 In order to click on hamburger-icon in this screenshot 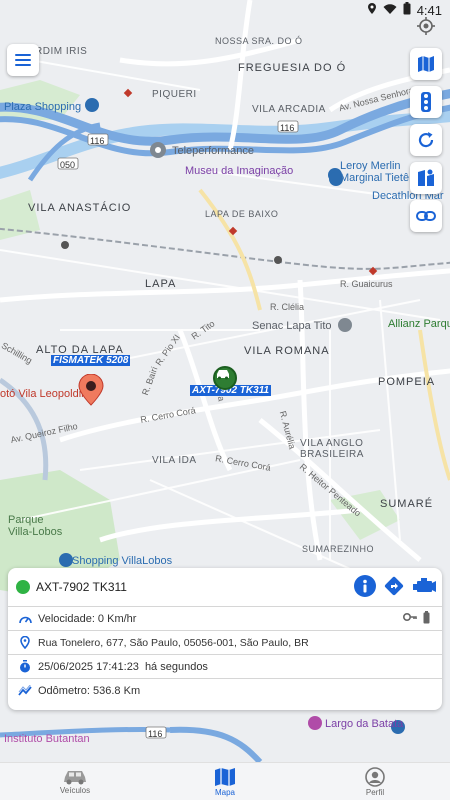, I will do `click(23, 60)`.